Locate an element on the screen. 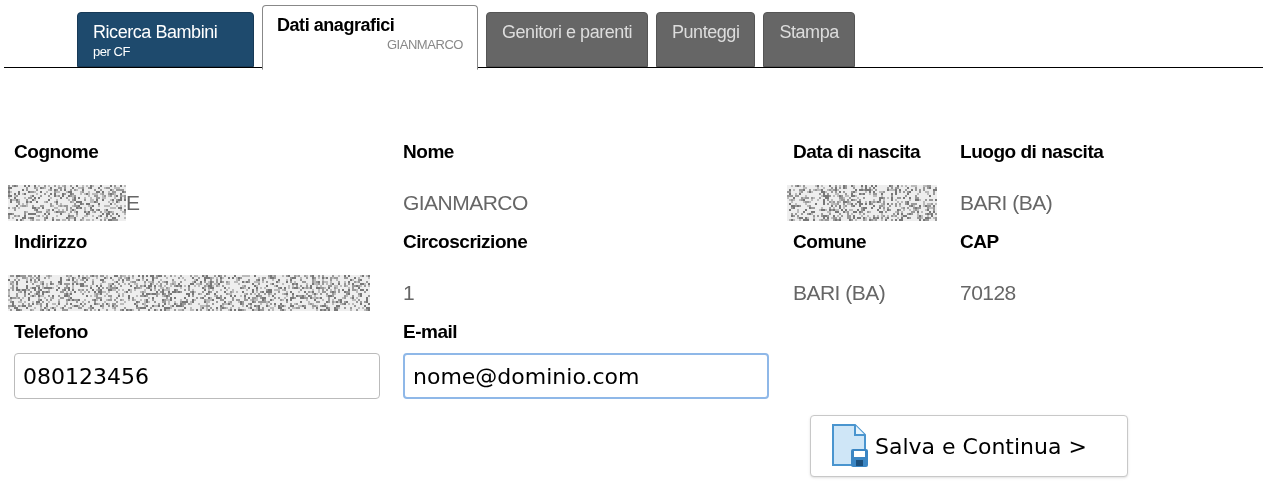 The height and width of the screenshot is (482, 1263). tab-label: Ricerca Bambini is located at coordinates (156, 32).